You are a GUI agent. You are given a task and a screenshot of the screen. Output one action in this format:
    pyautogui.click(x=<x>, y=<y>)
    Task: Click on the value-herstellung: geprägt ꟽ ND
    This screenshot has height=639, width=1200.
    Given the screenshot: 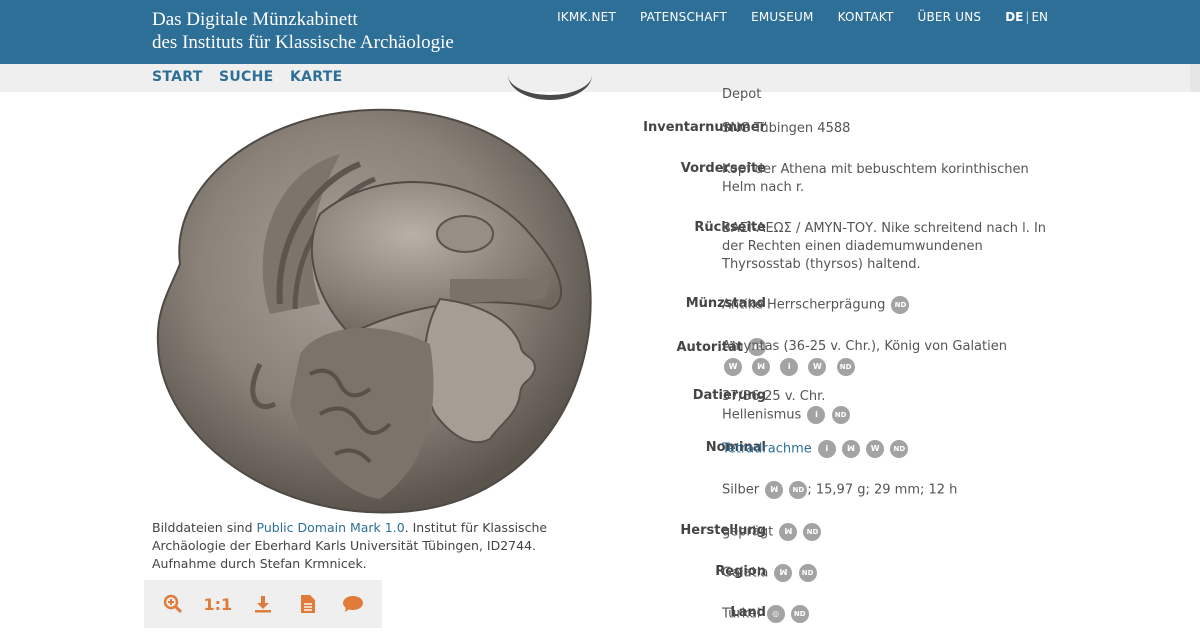 What is the action you would take?
    pyautogui.click(x=887, y=532)
    